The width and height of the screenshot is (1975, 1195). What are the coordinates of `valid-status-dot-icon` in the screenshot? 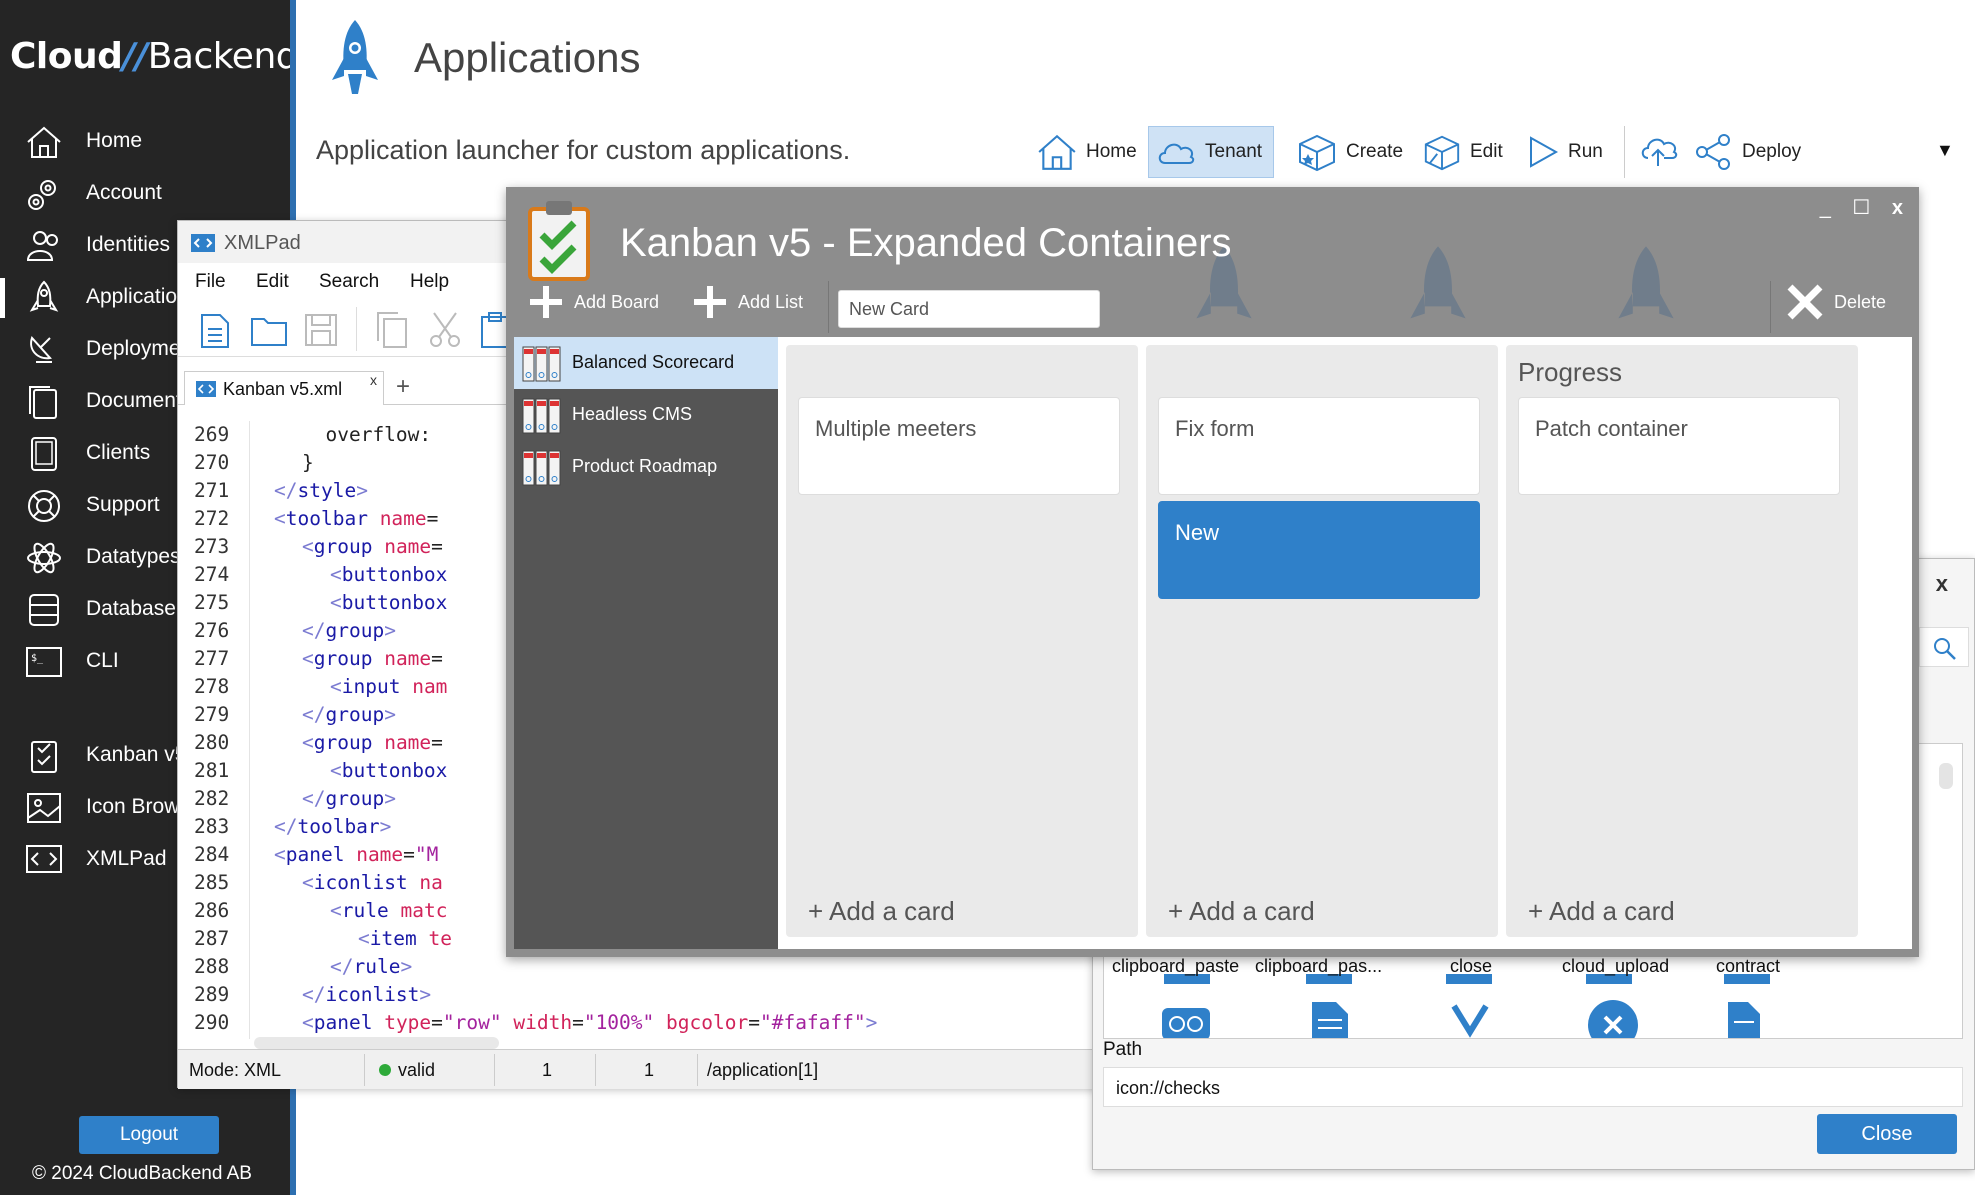 It's located at (385, 1070).